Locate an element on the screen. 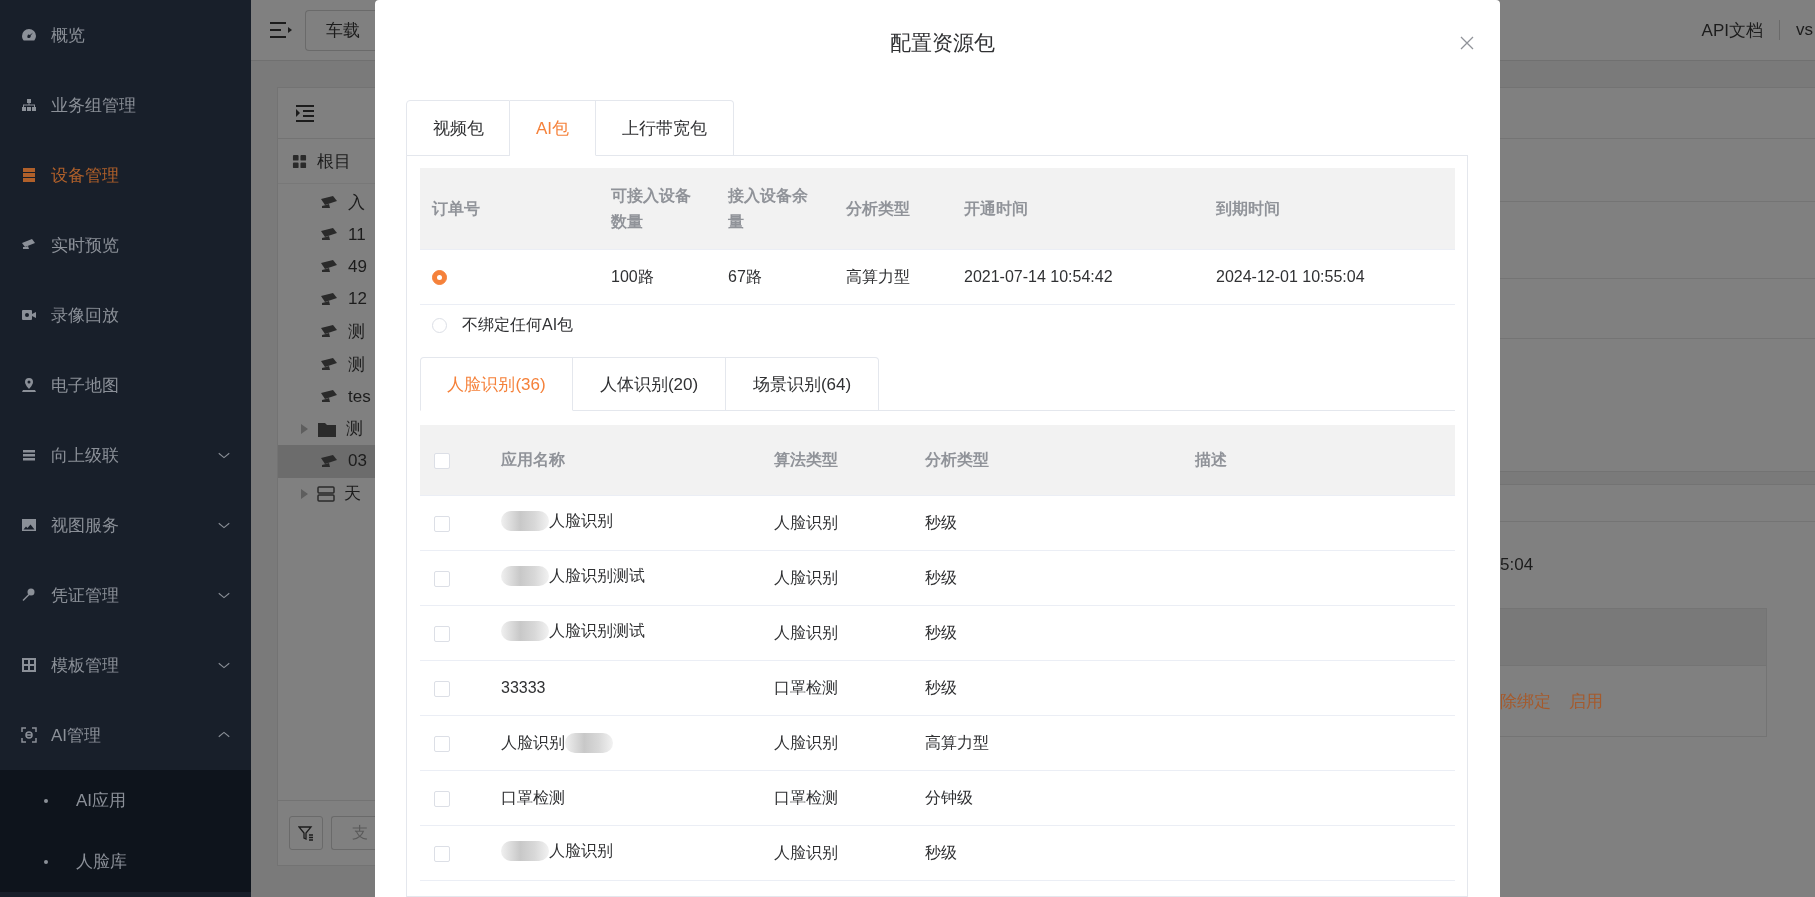 The height and width of the screenshot is (897, 1815). sidebar-item: AI管理 is located at coordinates (125, 735).